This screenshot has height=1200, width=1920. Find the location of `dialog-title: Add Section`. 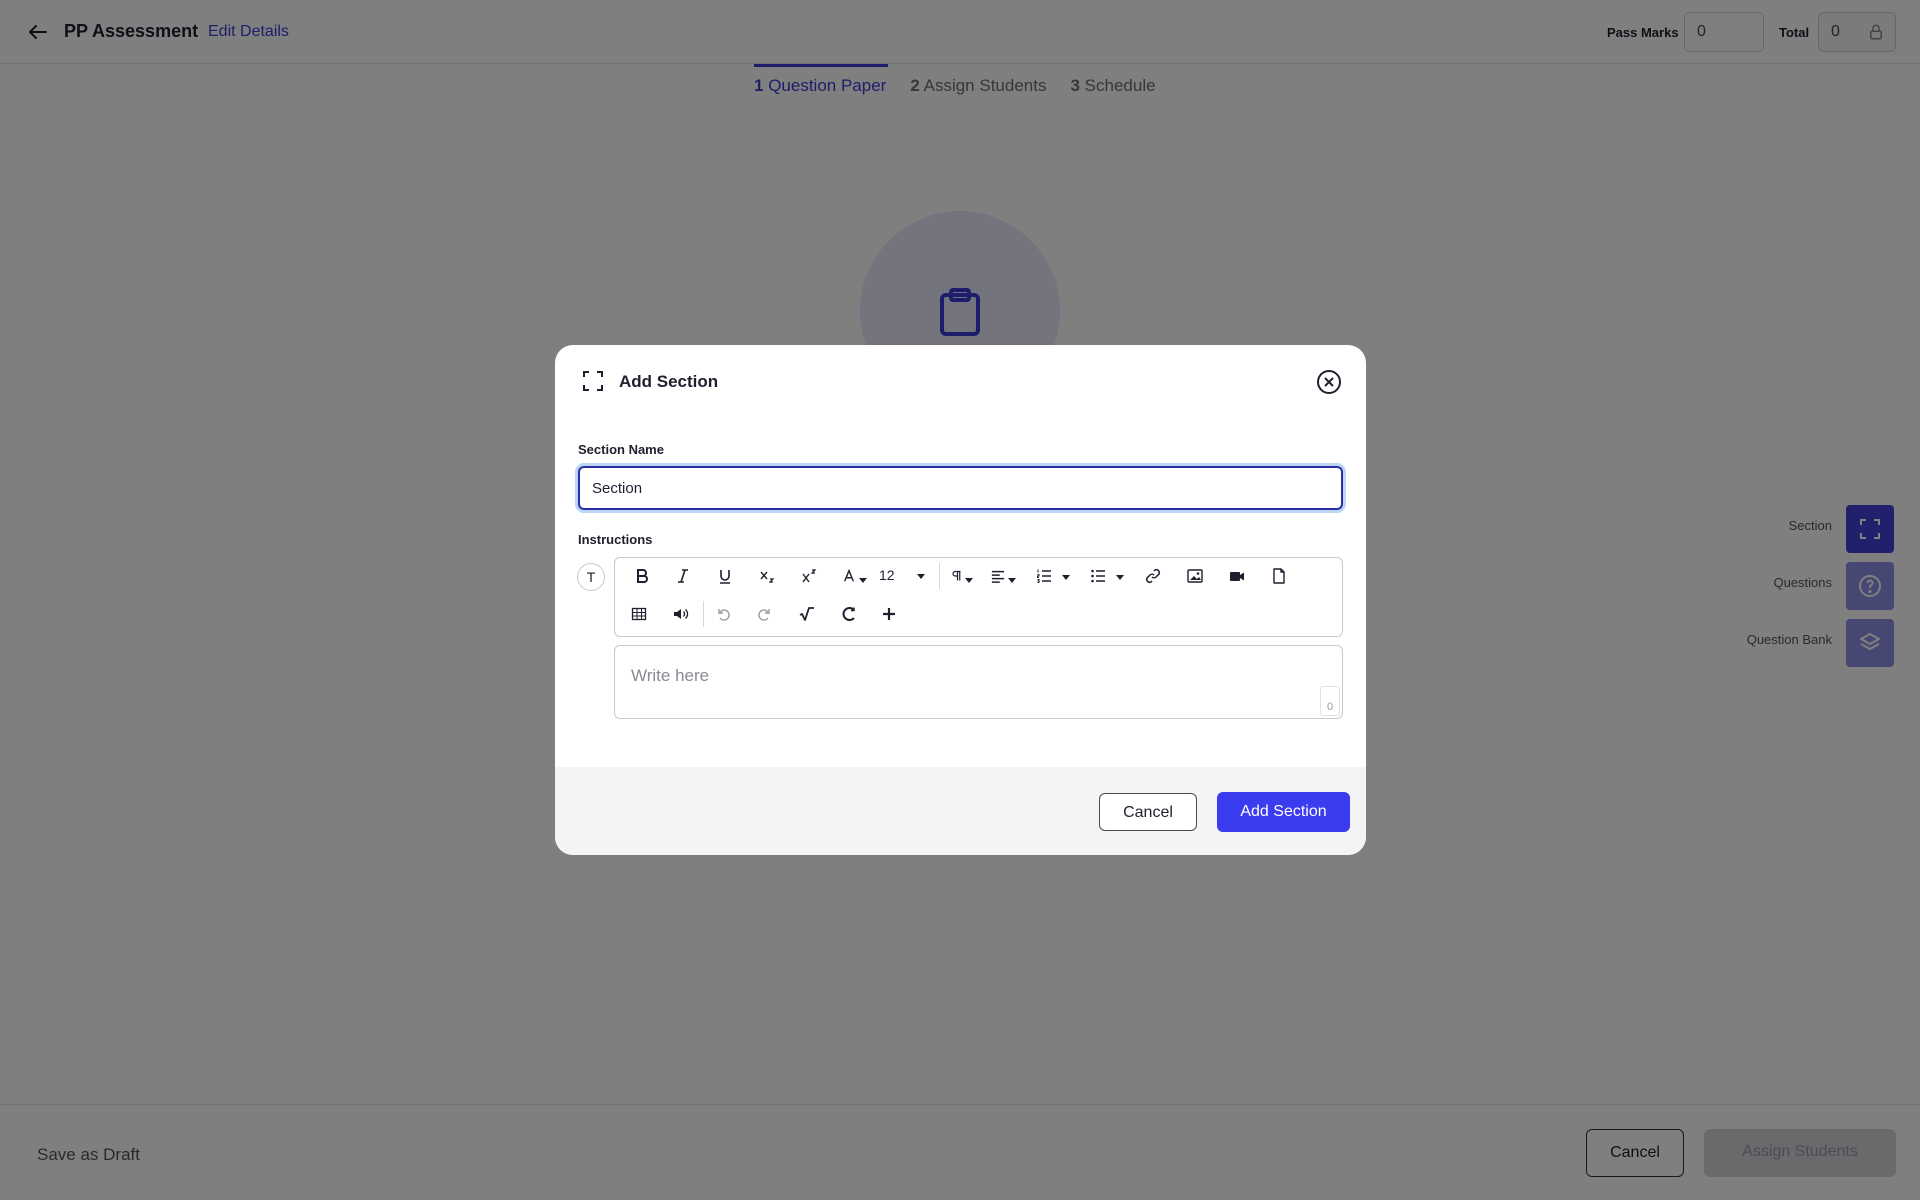

dialog-title: Add Section is located at coordinates (669, 381).